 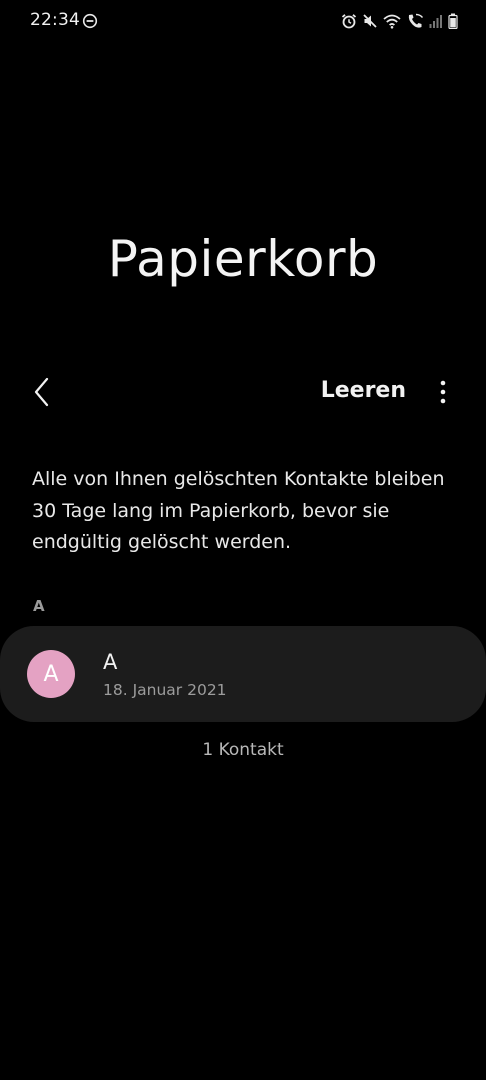 I want to click on status-icons, so click(x=399, y=21).